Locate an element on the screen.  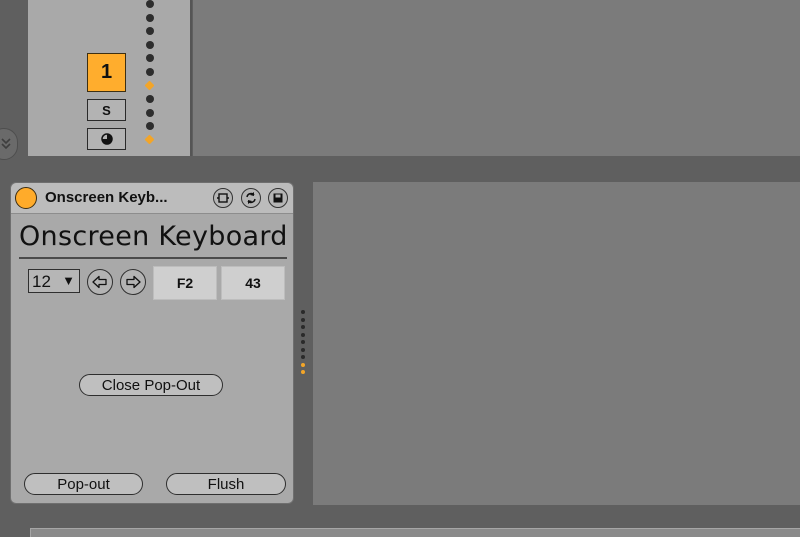
device-heading: Onscreen Keyboard is located at coordinates (153, 236).